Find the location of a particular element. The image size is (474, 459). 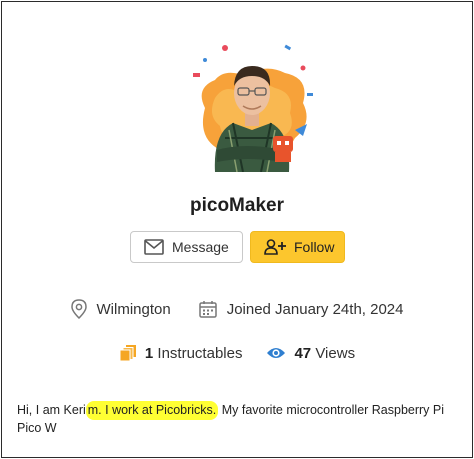

views-label: Views is located at coordinates (335, 353).